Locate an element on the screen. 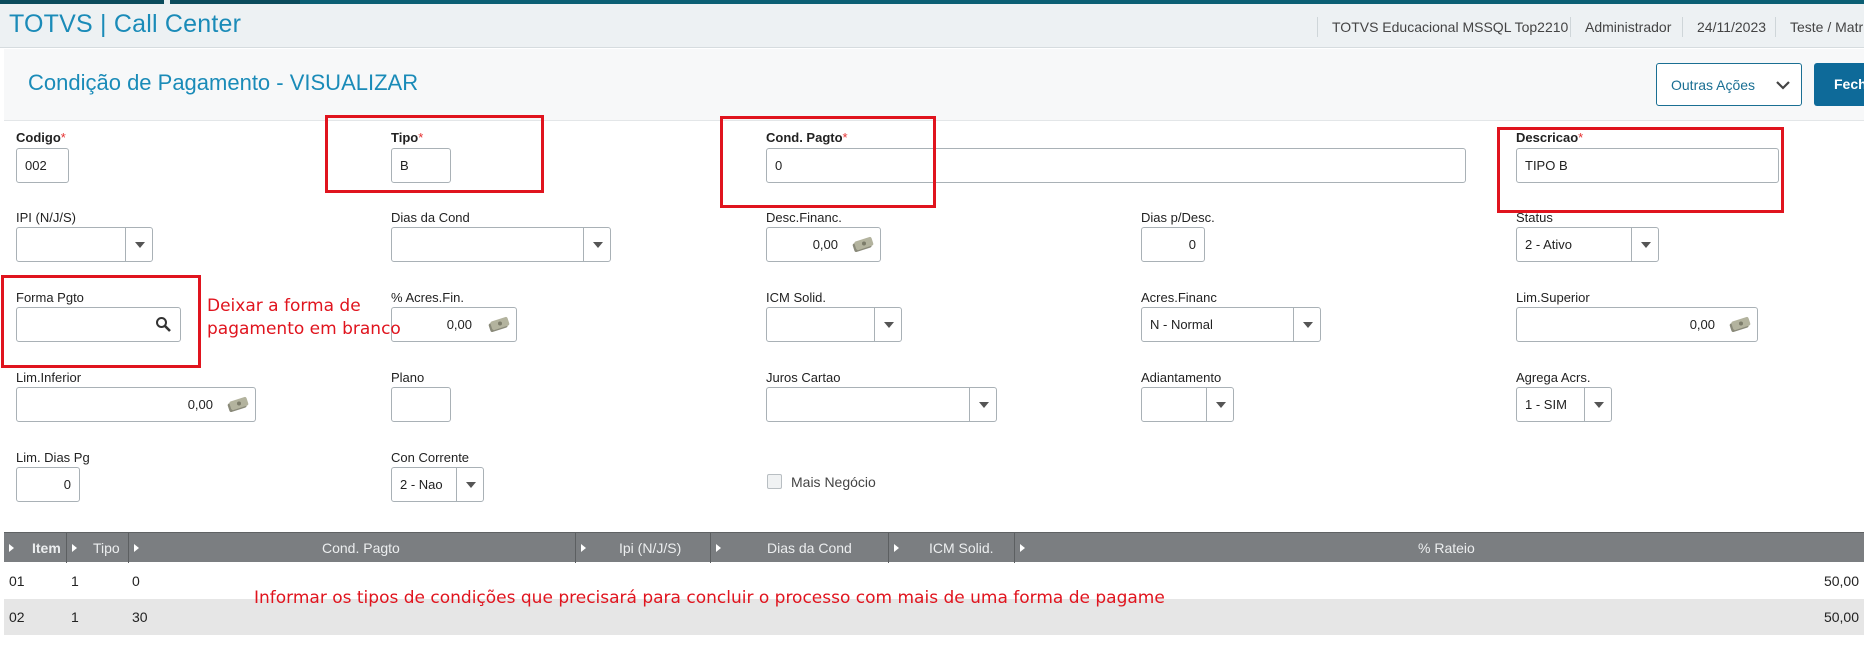 The height and width of the screenshot is (652, 1864). row-cond: 30 is located at coordinates (140, 617).